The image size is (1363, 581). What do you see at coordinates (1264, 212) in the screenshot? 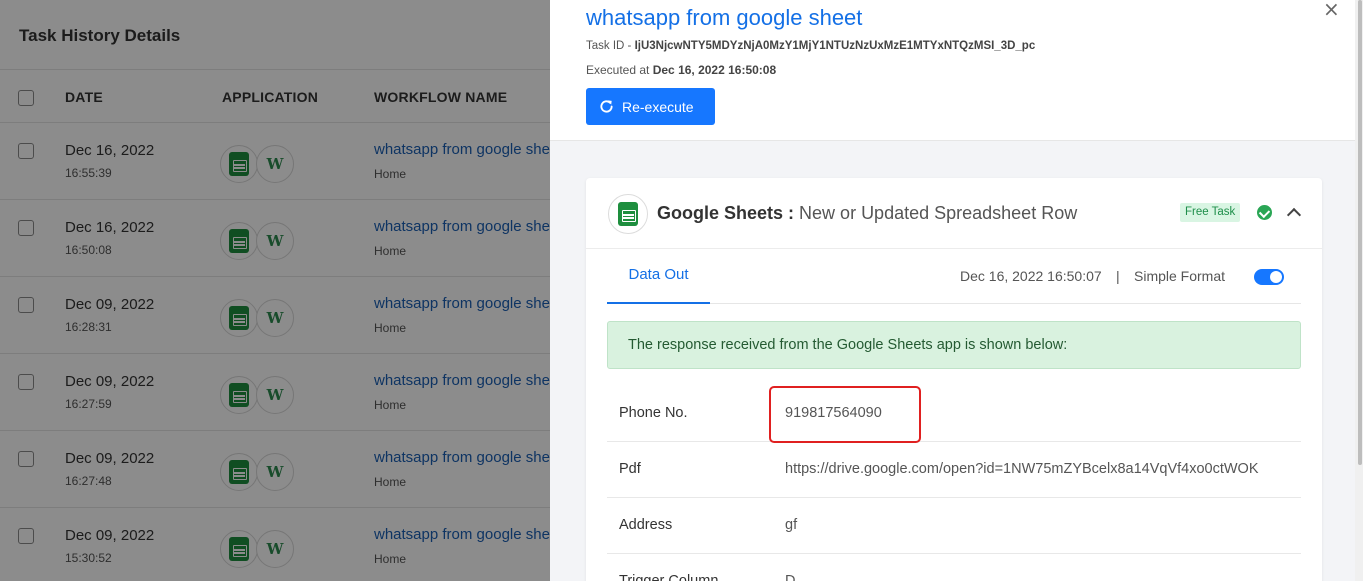
I see `check-circle-icon` at bounding box center [1264, 212].